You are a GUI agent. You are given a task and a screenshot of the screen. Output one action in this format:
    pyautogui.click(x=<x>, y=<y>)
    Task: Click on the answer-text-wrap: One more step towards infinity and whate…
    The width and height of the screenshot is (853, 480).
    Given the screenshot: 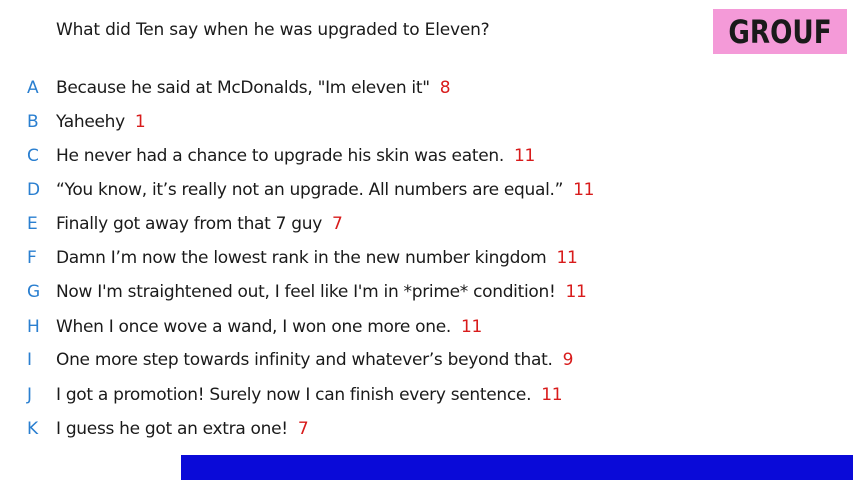 What is the action you would take?
    pyautogui.click(x=314, y=360)
    